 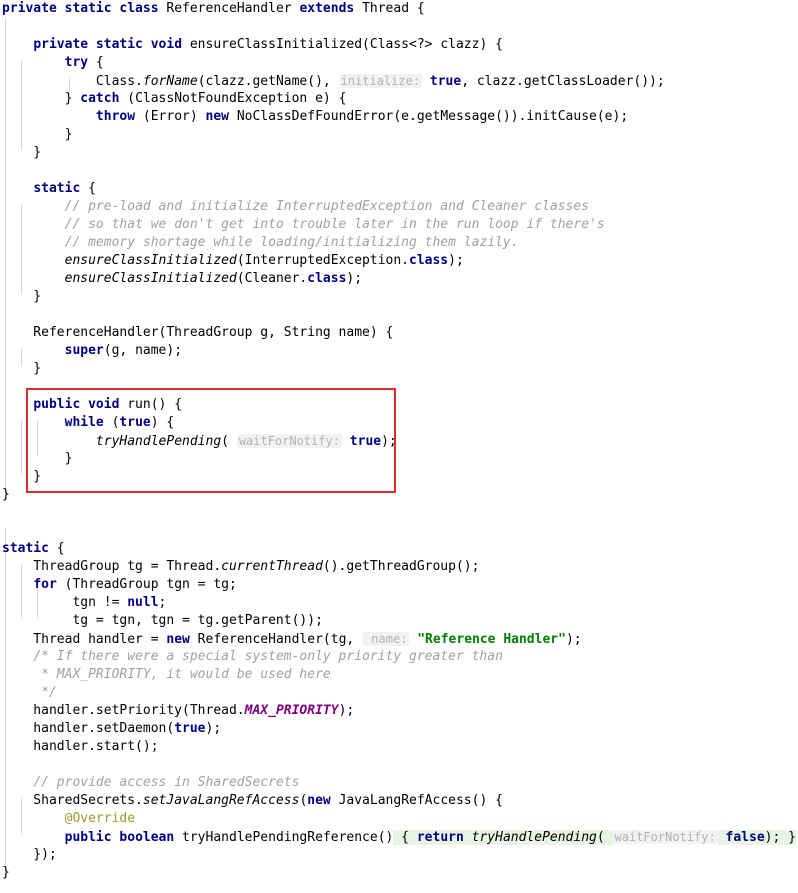 What do you see at coordinates (111, 44) in the screenshot?
I see `code-token: private static void` at bounding box center [111, 44].